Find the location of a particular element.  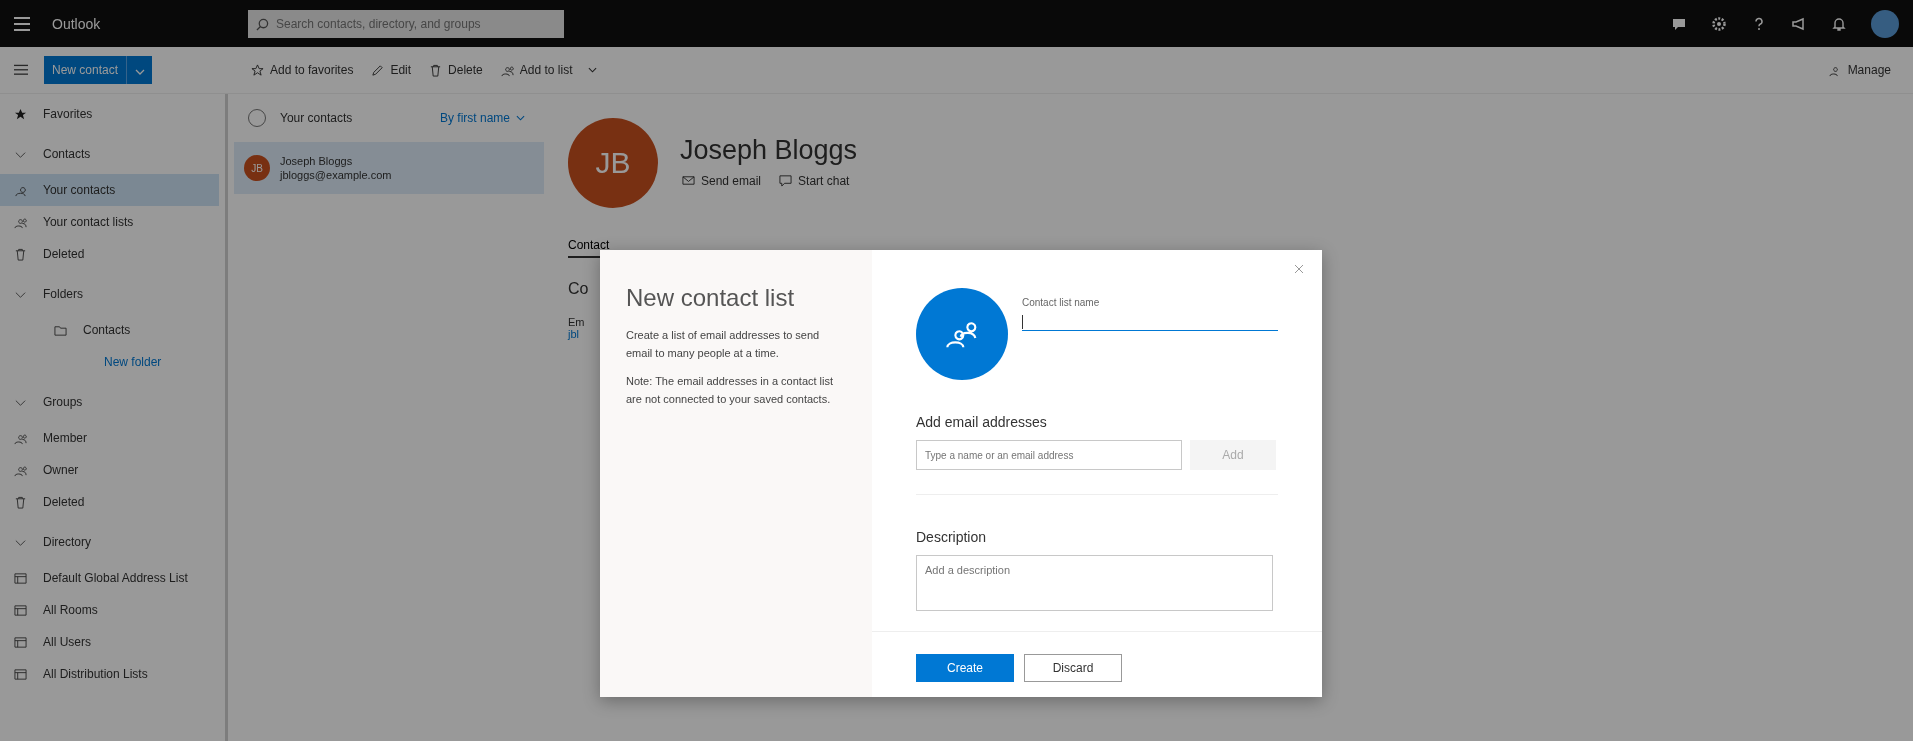

section-heading: Add email addresses is located at coordinates (982, 422).